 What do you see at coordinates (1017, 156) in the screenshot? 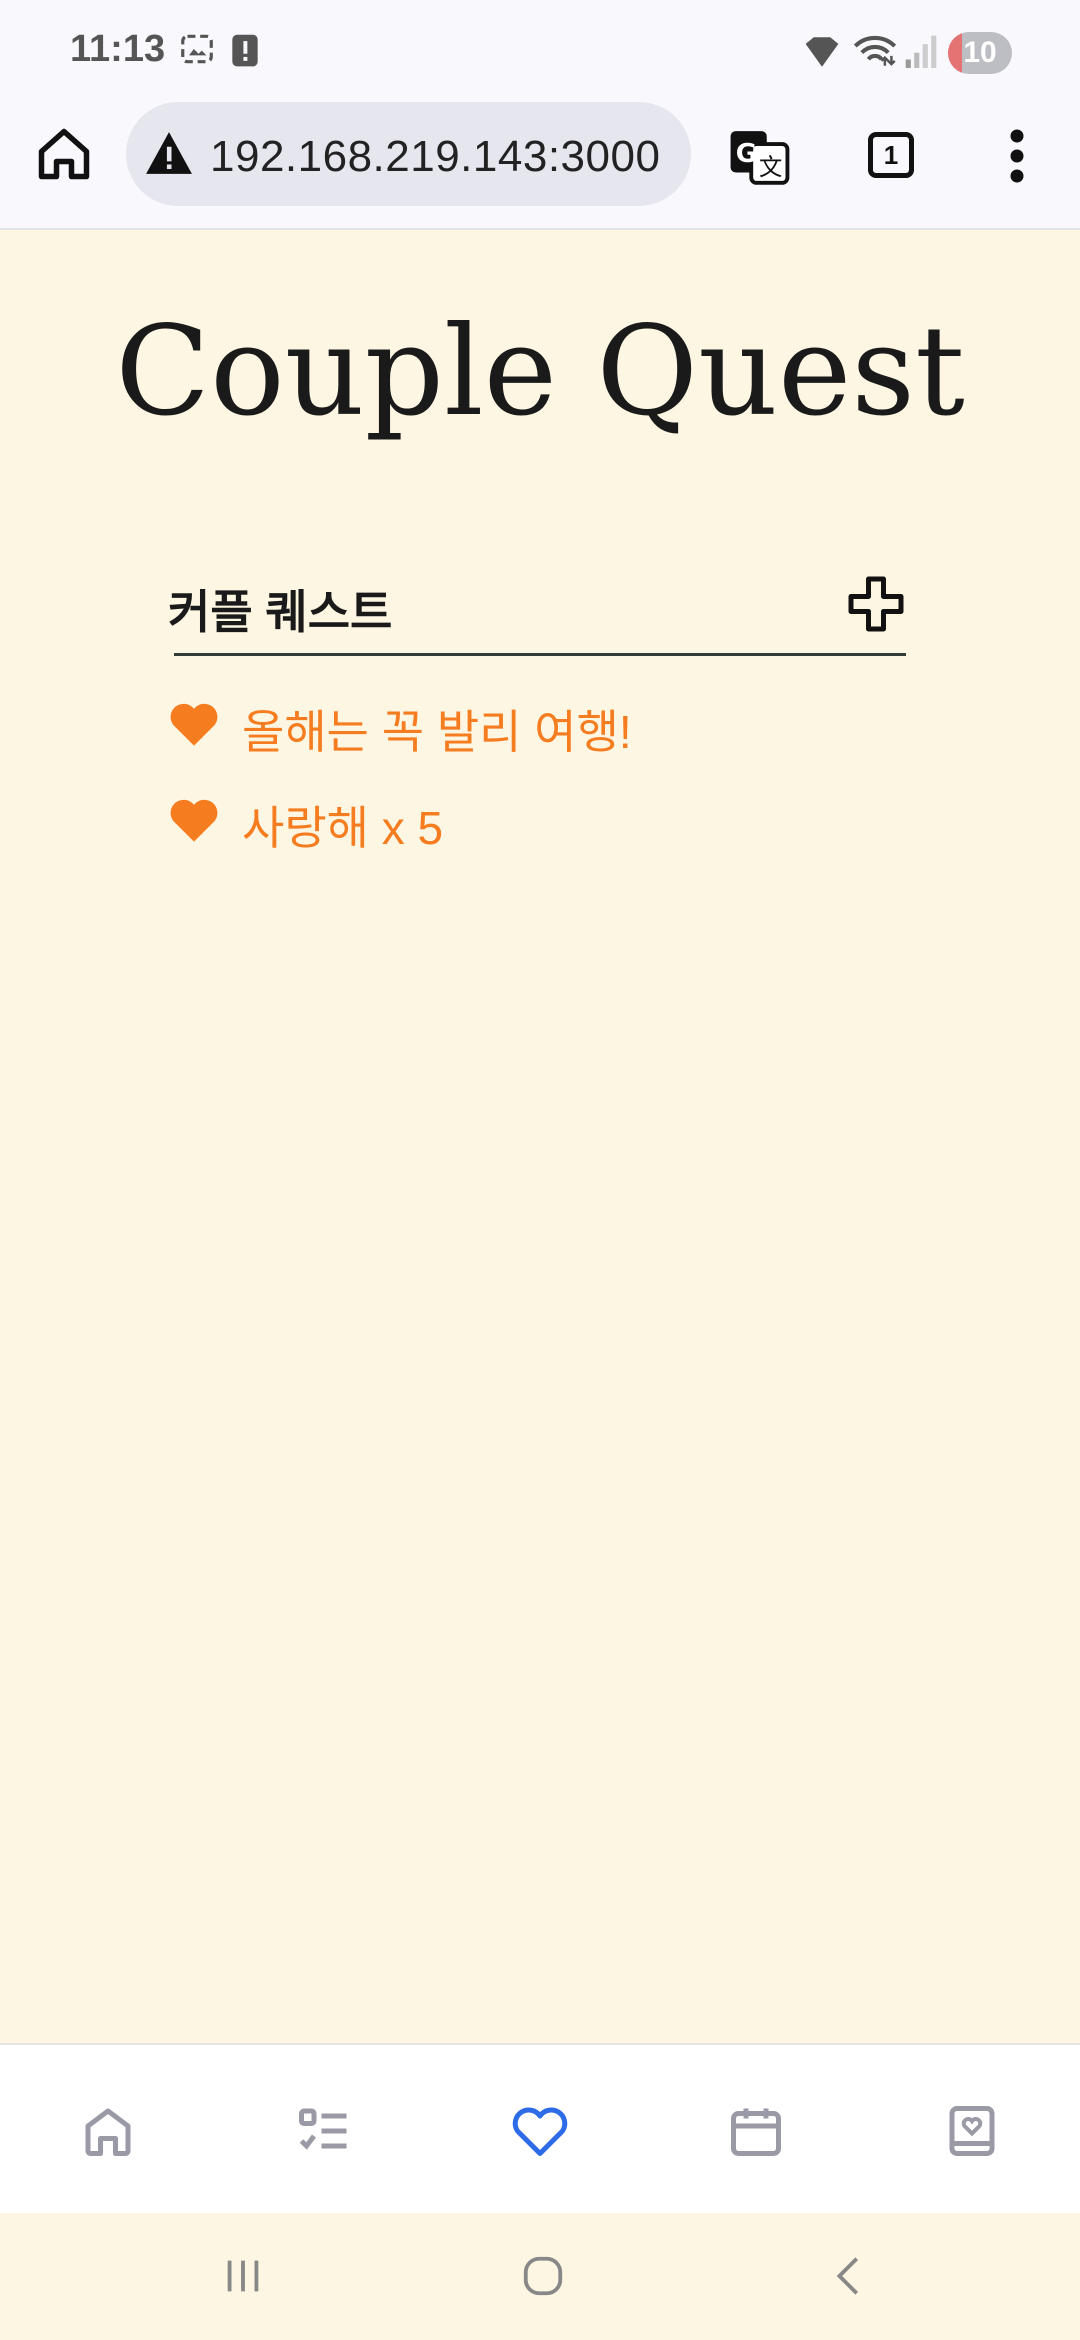
I see `browser-menu-button` at bounding box center [1017, 156].